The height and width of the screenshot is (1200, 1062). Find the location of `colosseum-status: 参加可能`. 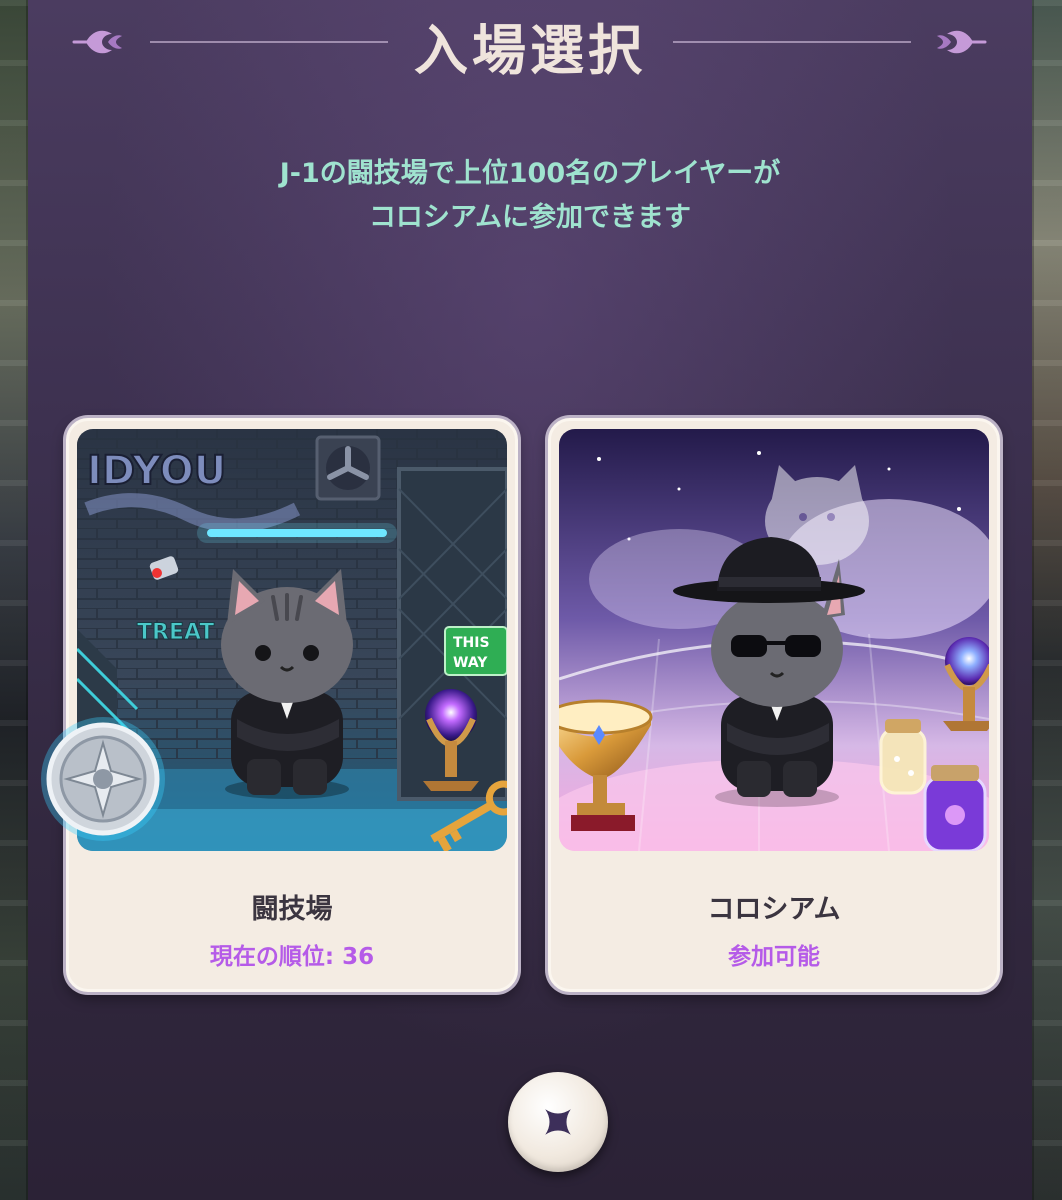

colosseum-status: 参加可能 is located at coordinates (774, 957).